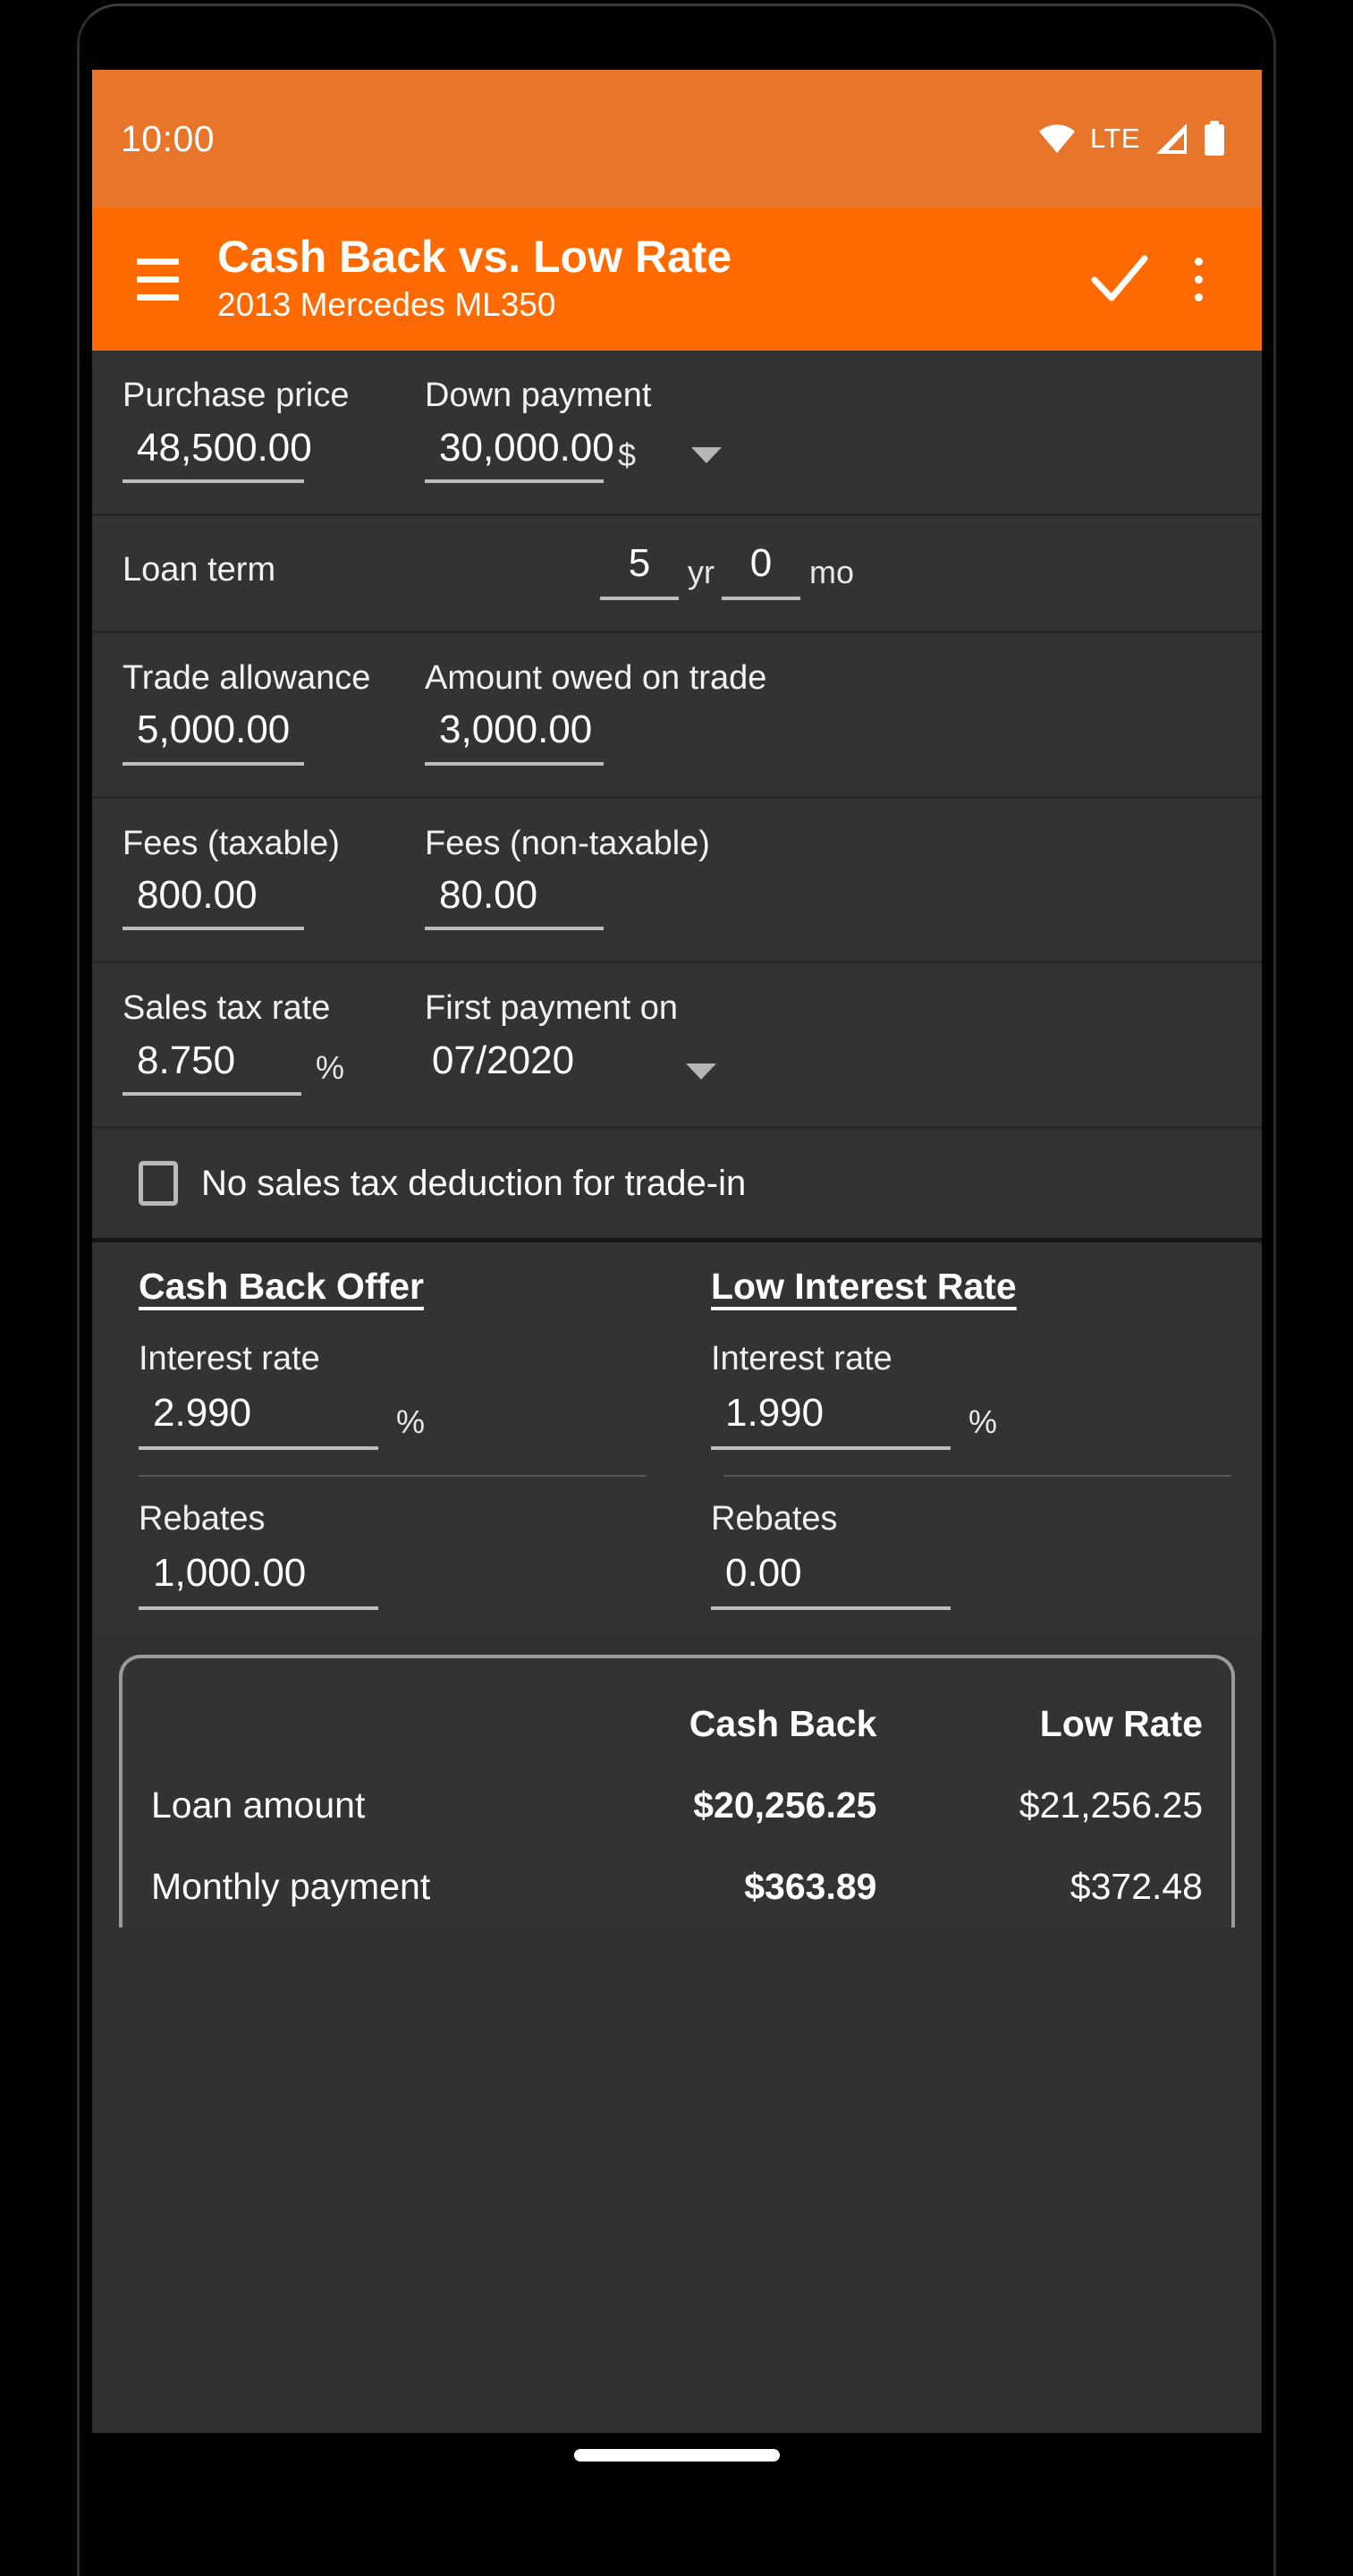  What do you see at coordinates (1056, 138) in the screenshot?
I see `wifi-icon` at bounding box center [1056, 138].